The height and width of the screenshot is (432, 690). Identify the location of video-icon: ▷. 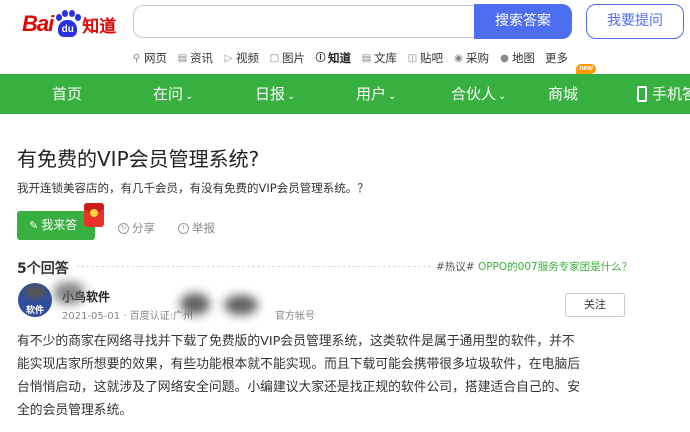
(228, 58).